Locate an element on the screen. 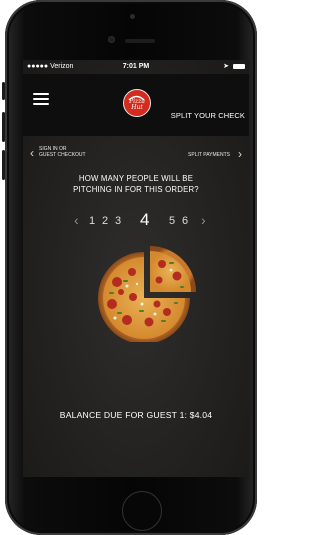 Image resolution: width=320 pixels, height=535 pixels. home-button is located at coordinates (142, 511).